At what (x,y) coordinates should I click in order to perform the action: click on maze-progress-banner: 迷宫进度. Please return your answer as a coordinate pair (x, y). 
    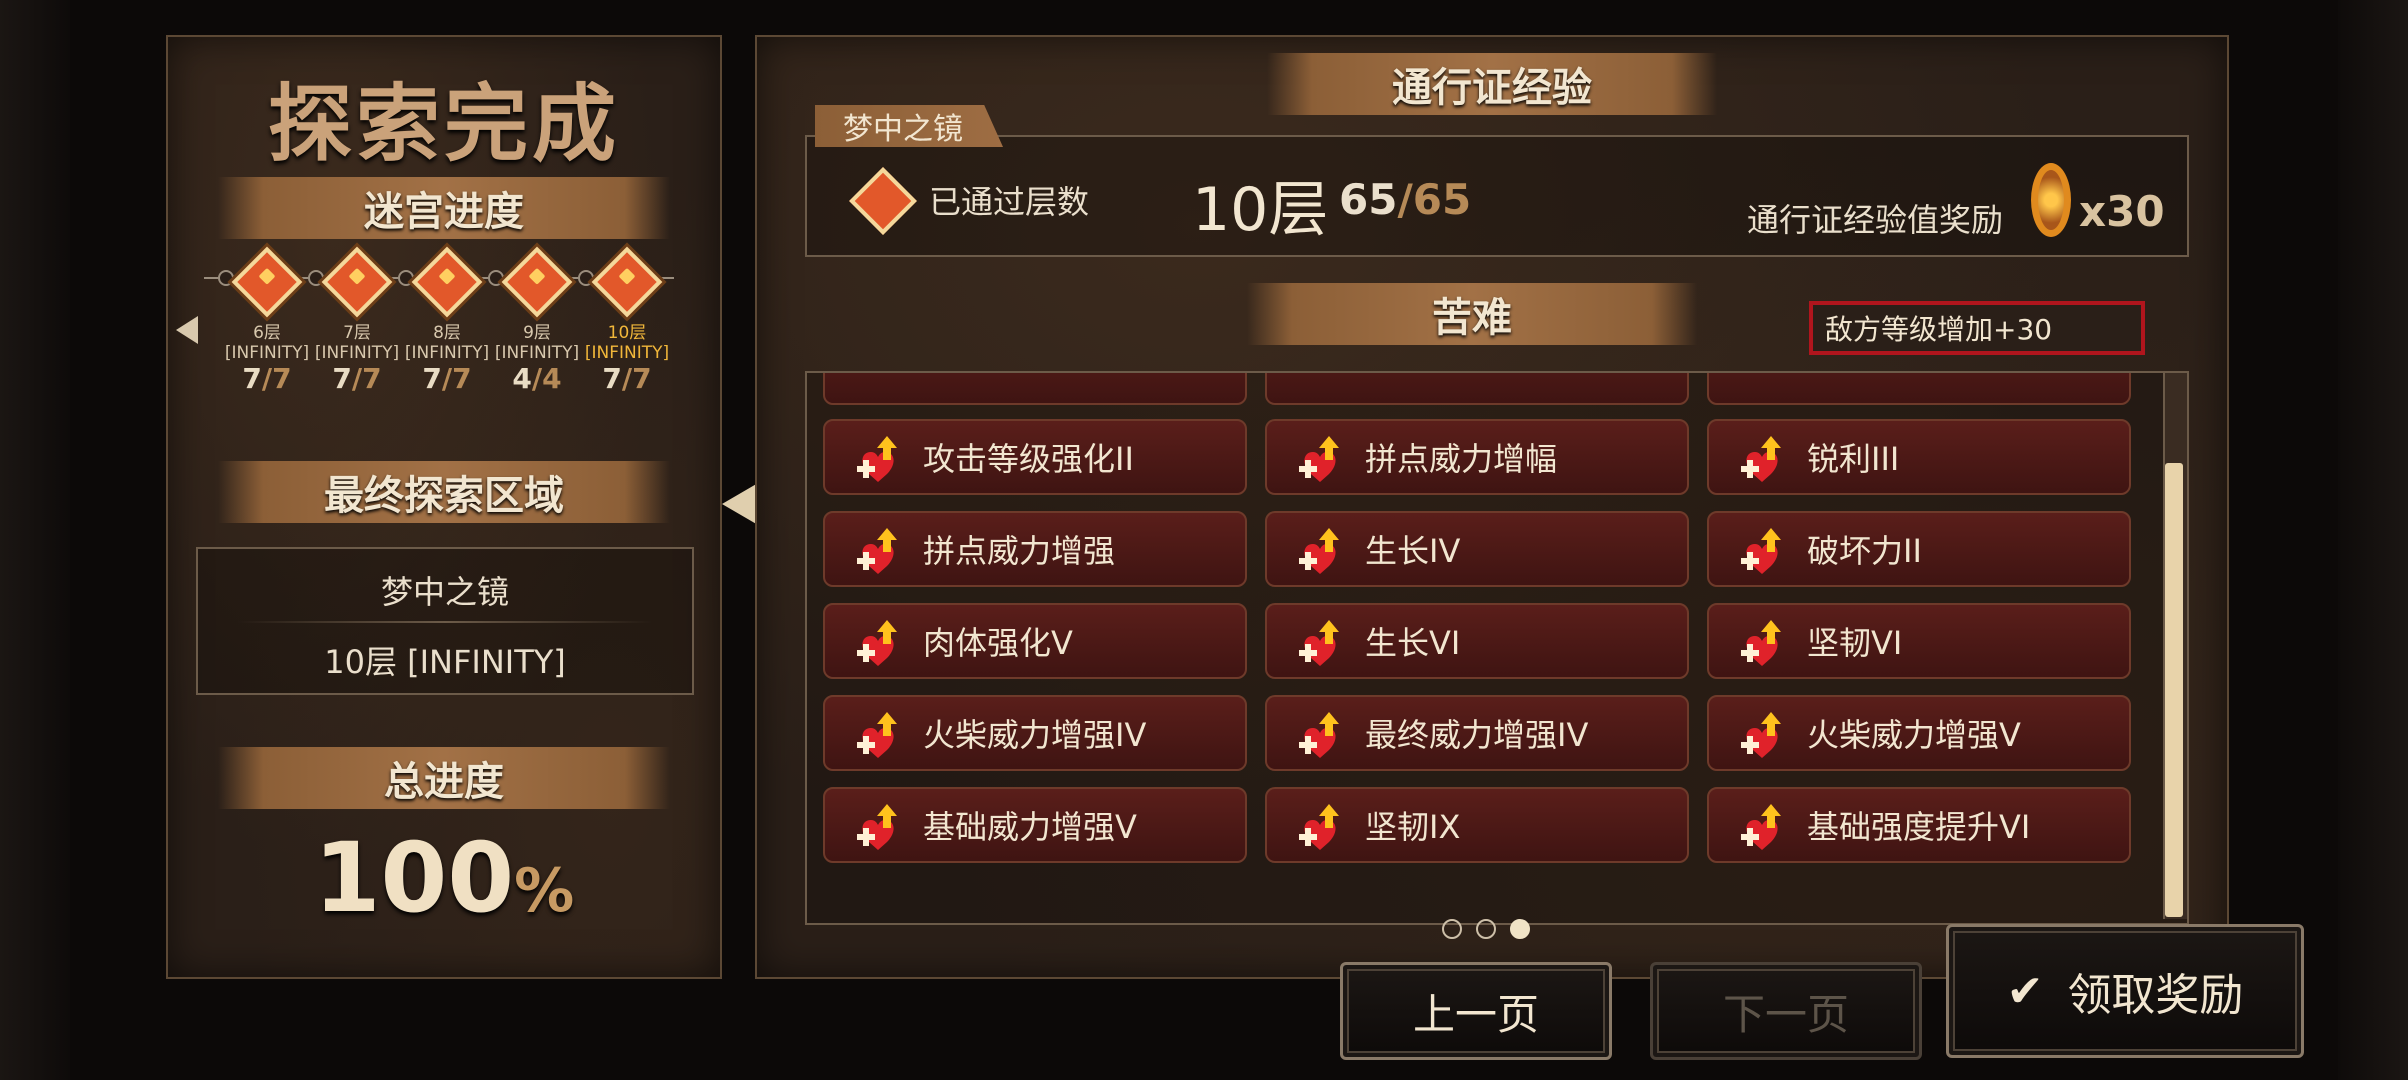
    Looking at the image, I should click on (444, 208).